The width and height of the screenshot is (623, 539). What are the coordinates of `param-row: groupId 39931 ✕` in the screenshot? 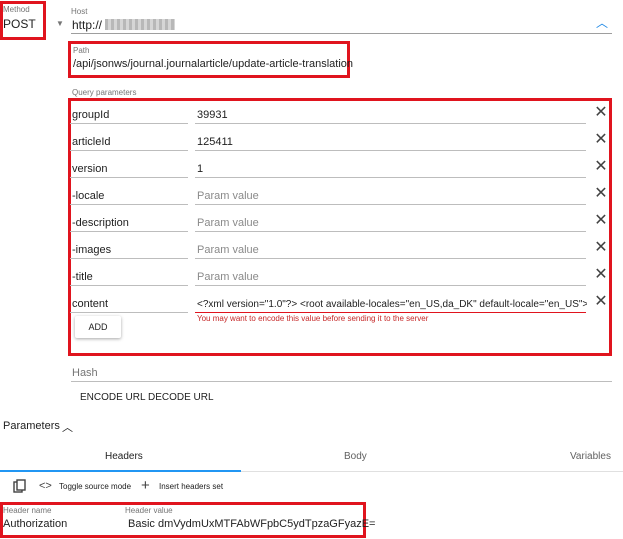 It's located at (340, 119).